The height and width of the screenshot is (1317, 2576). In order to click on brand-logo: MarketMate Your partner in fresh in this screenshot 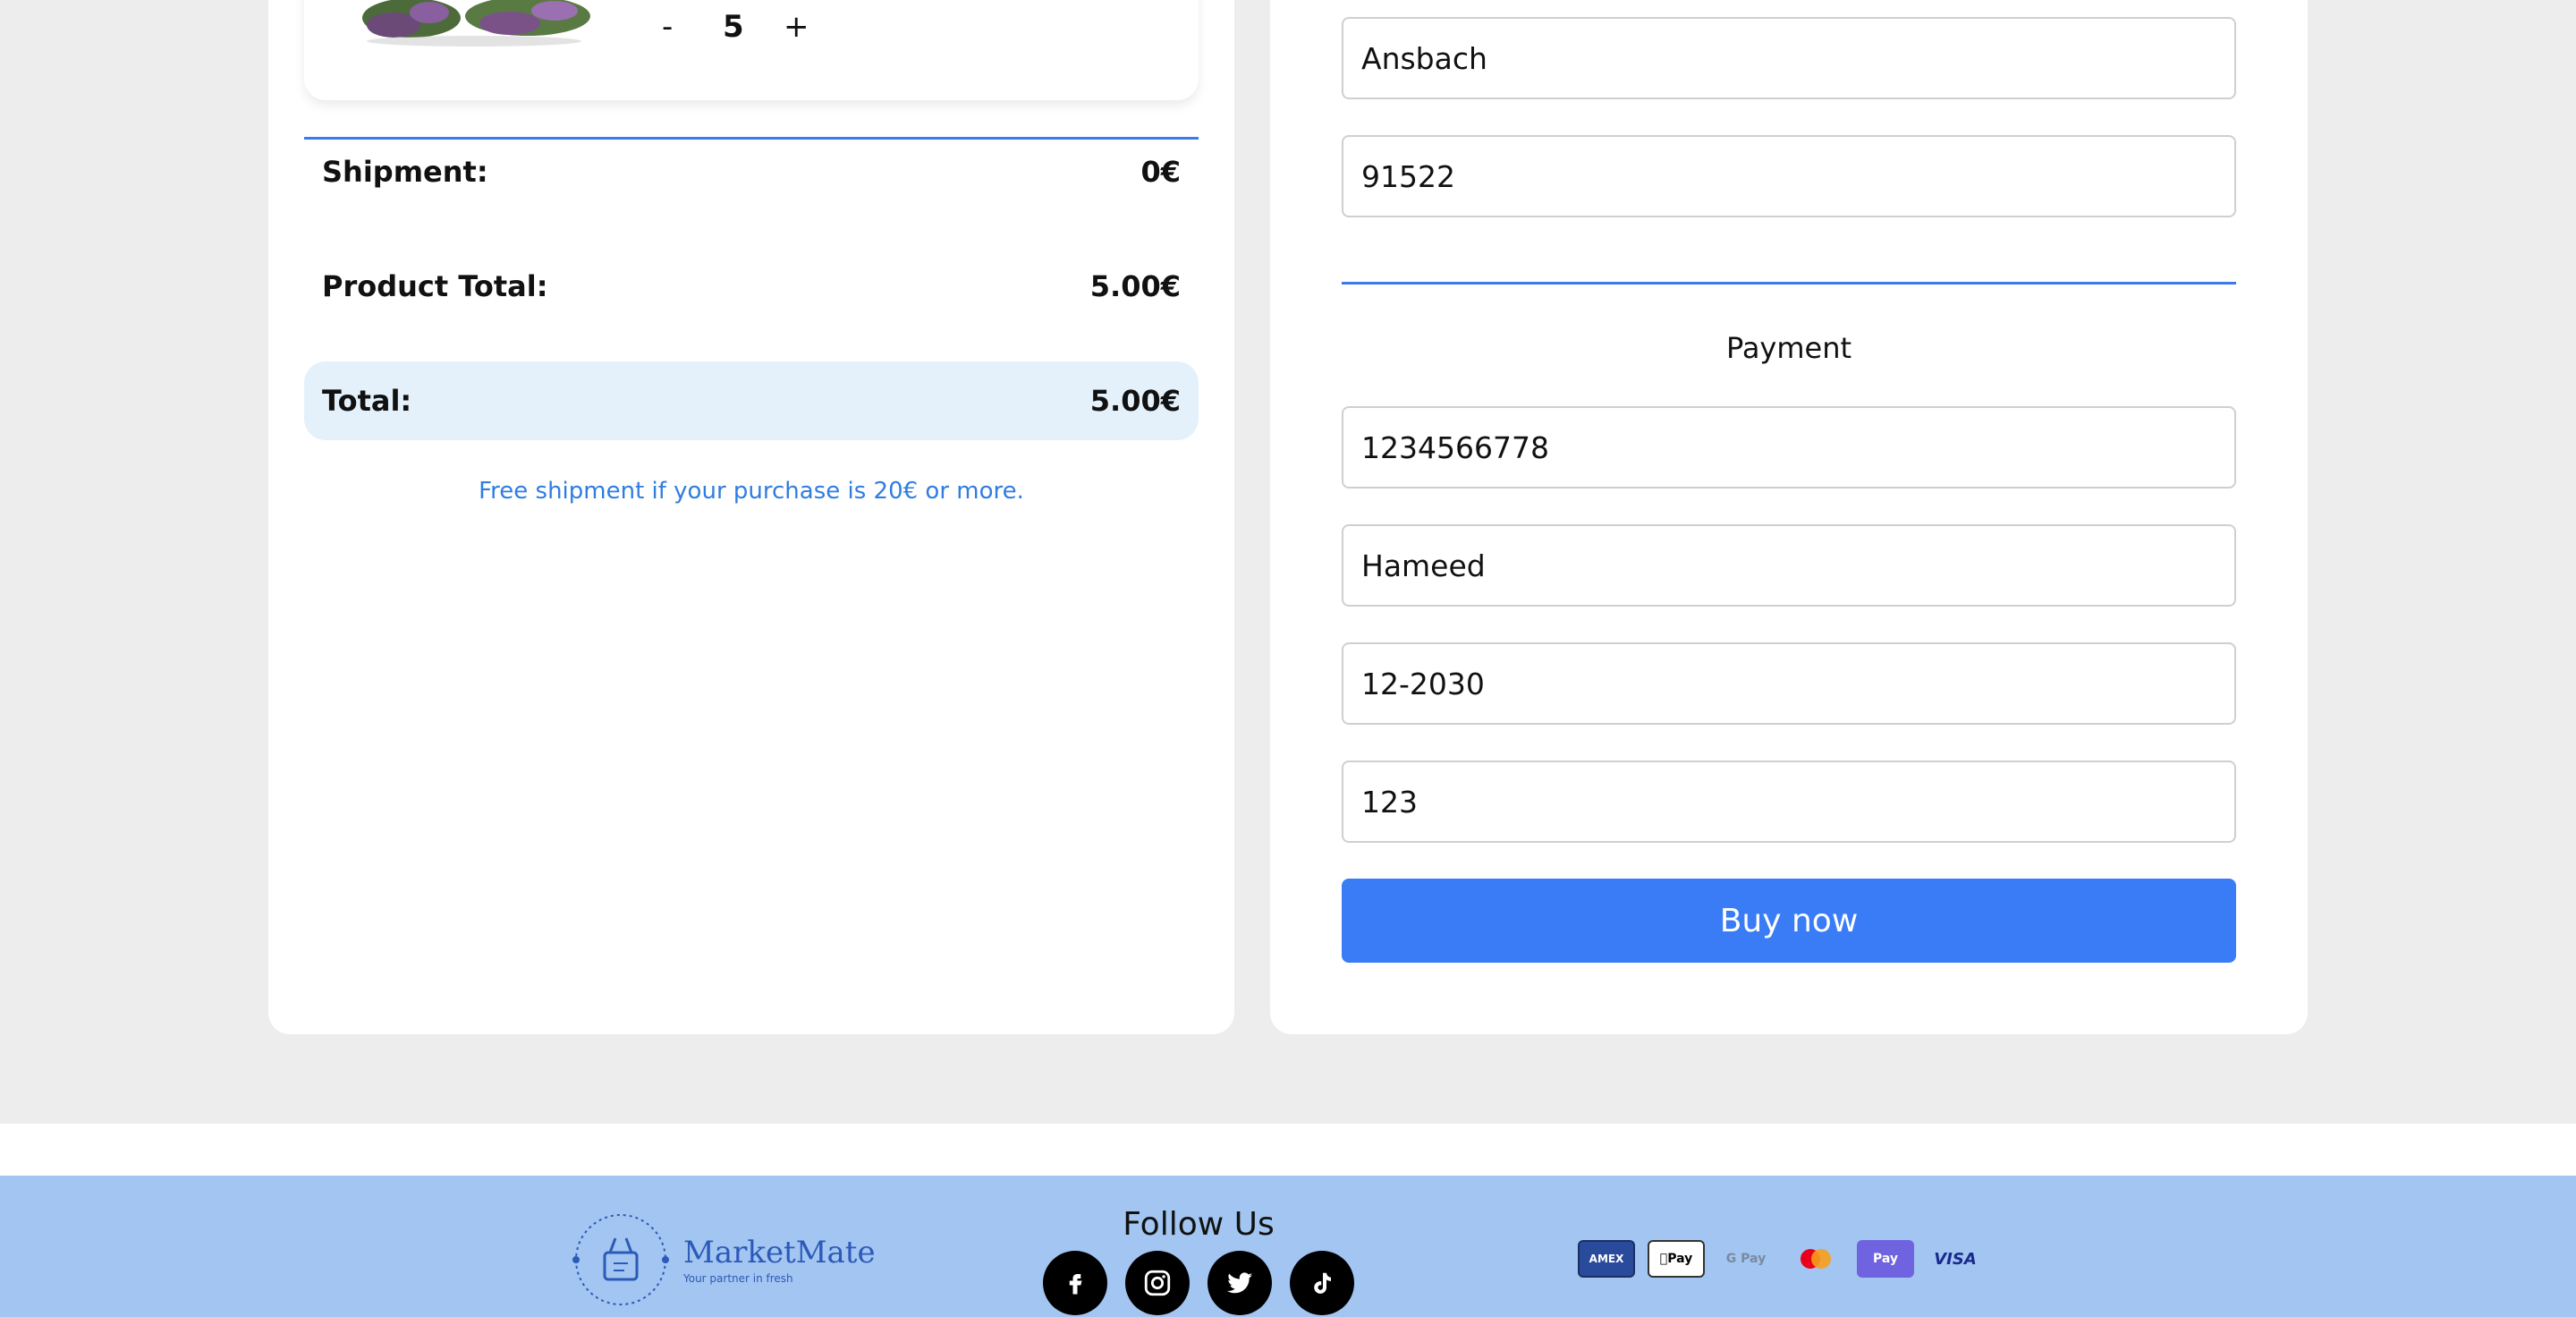, I will do `click(722, 1261)`.